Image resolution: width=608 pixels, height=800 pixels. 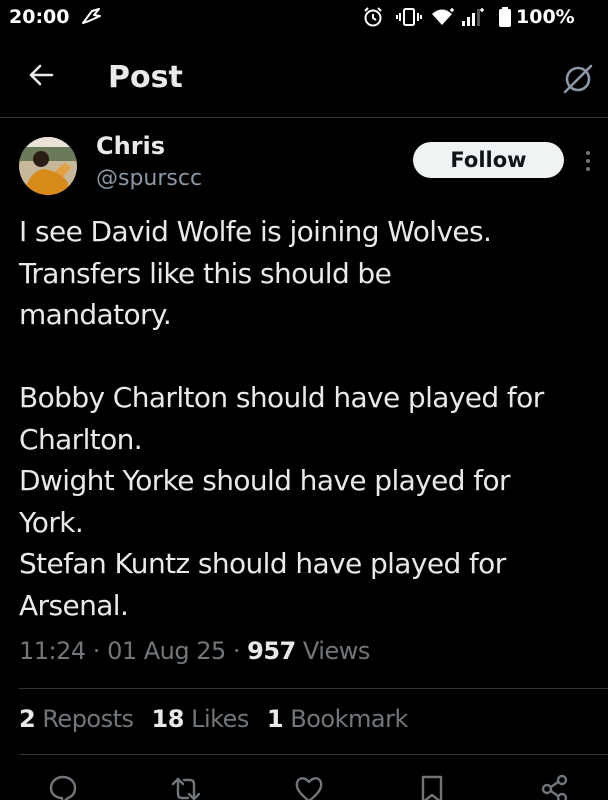 I want to click on engagement-stats: 2 Reposts 18 Likes 1 Bookmark, so click(x=222, y=719).